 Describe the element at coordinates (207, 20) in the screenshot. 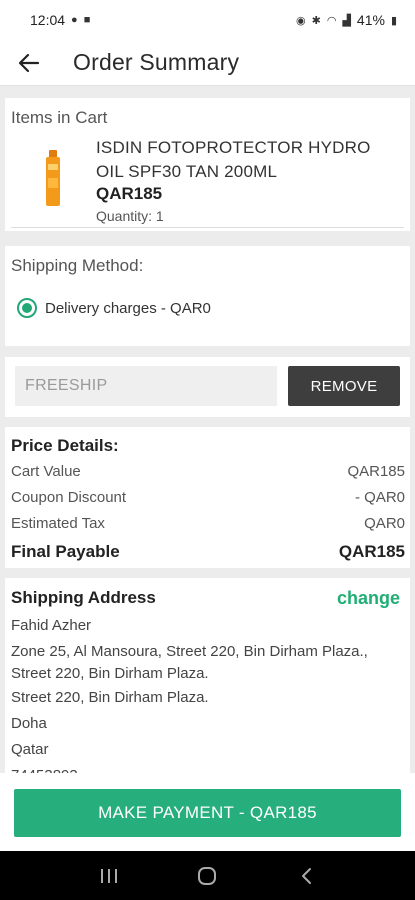

I see `status-bar: 12:04 ● ■ ◉ ✱ ◠ ▟ 41% ▮` at that location.